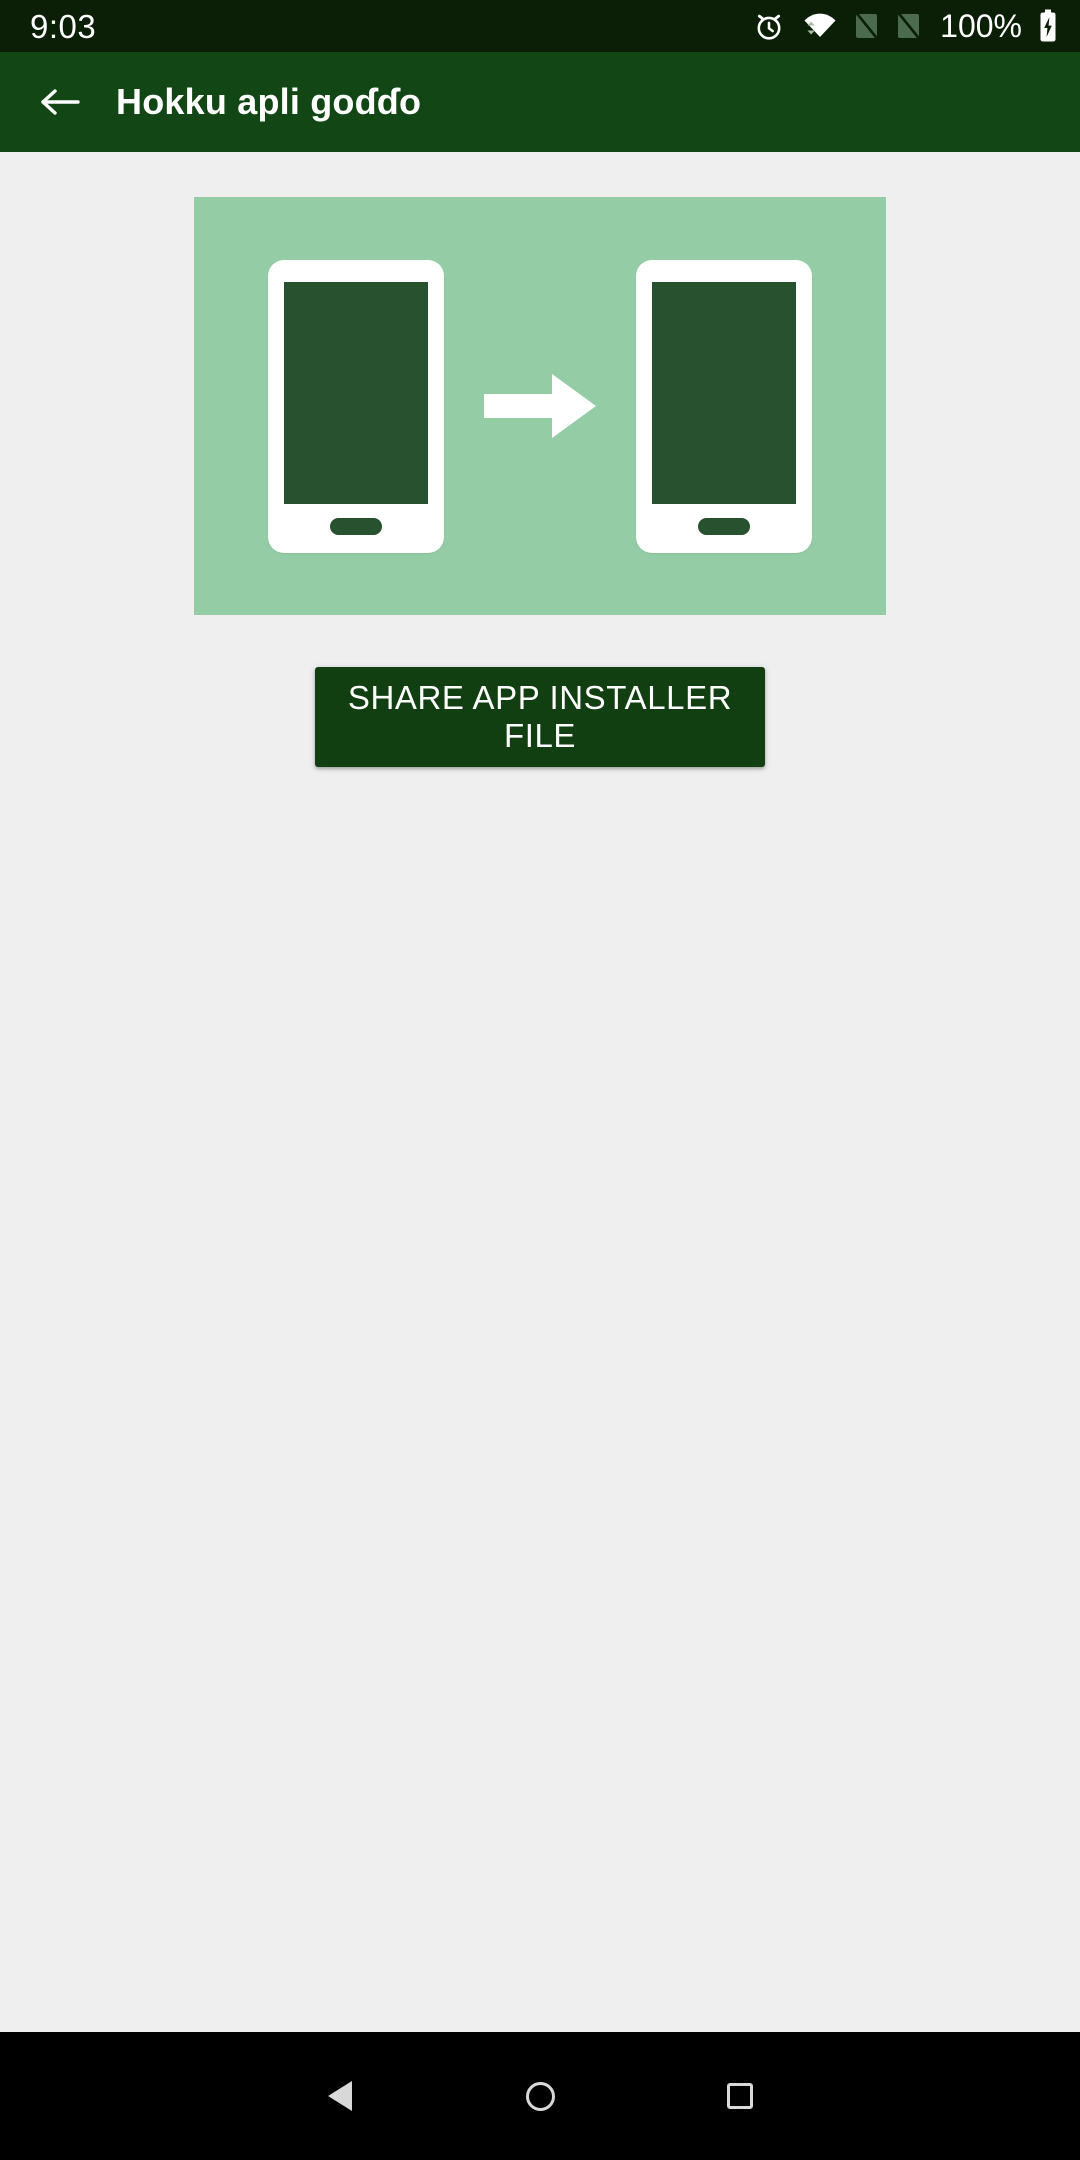 The height and width of the screenshot is (2160, 1080). Describe the element at coordinates (540, 26) in the screenshot. I see `status-bar: 9:03 100%` at that location.